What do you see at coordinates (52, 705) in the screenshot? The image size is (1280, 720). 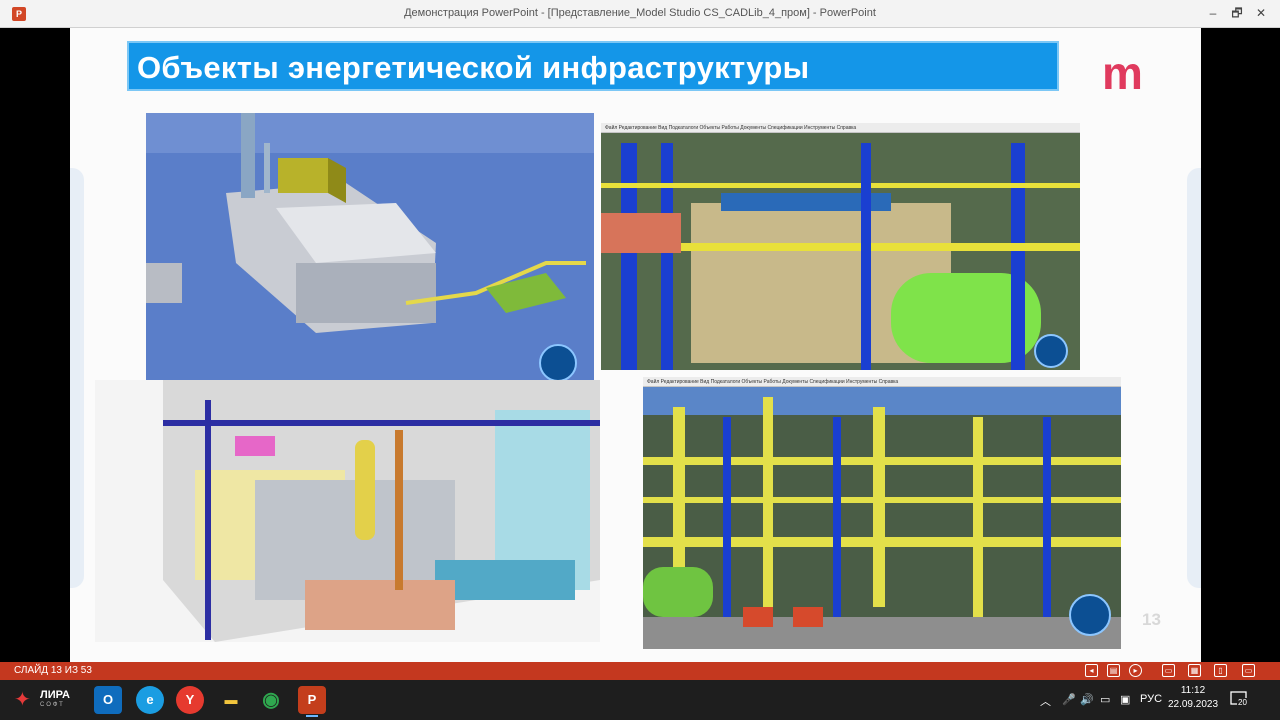 I see `start-sublabel: СОФТ` at bounding box center [52, 705].